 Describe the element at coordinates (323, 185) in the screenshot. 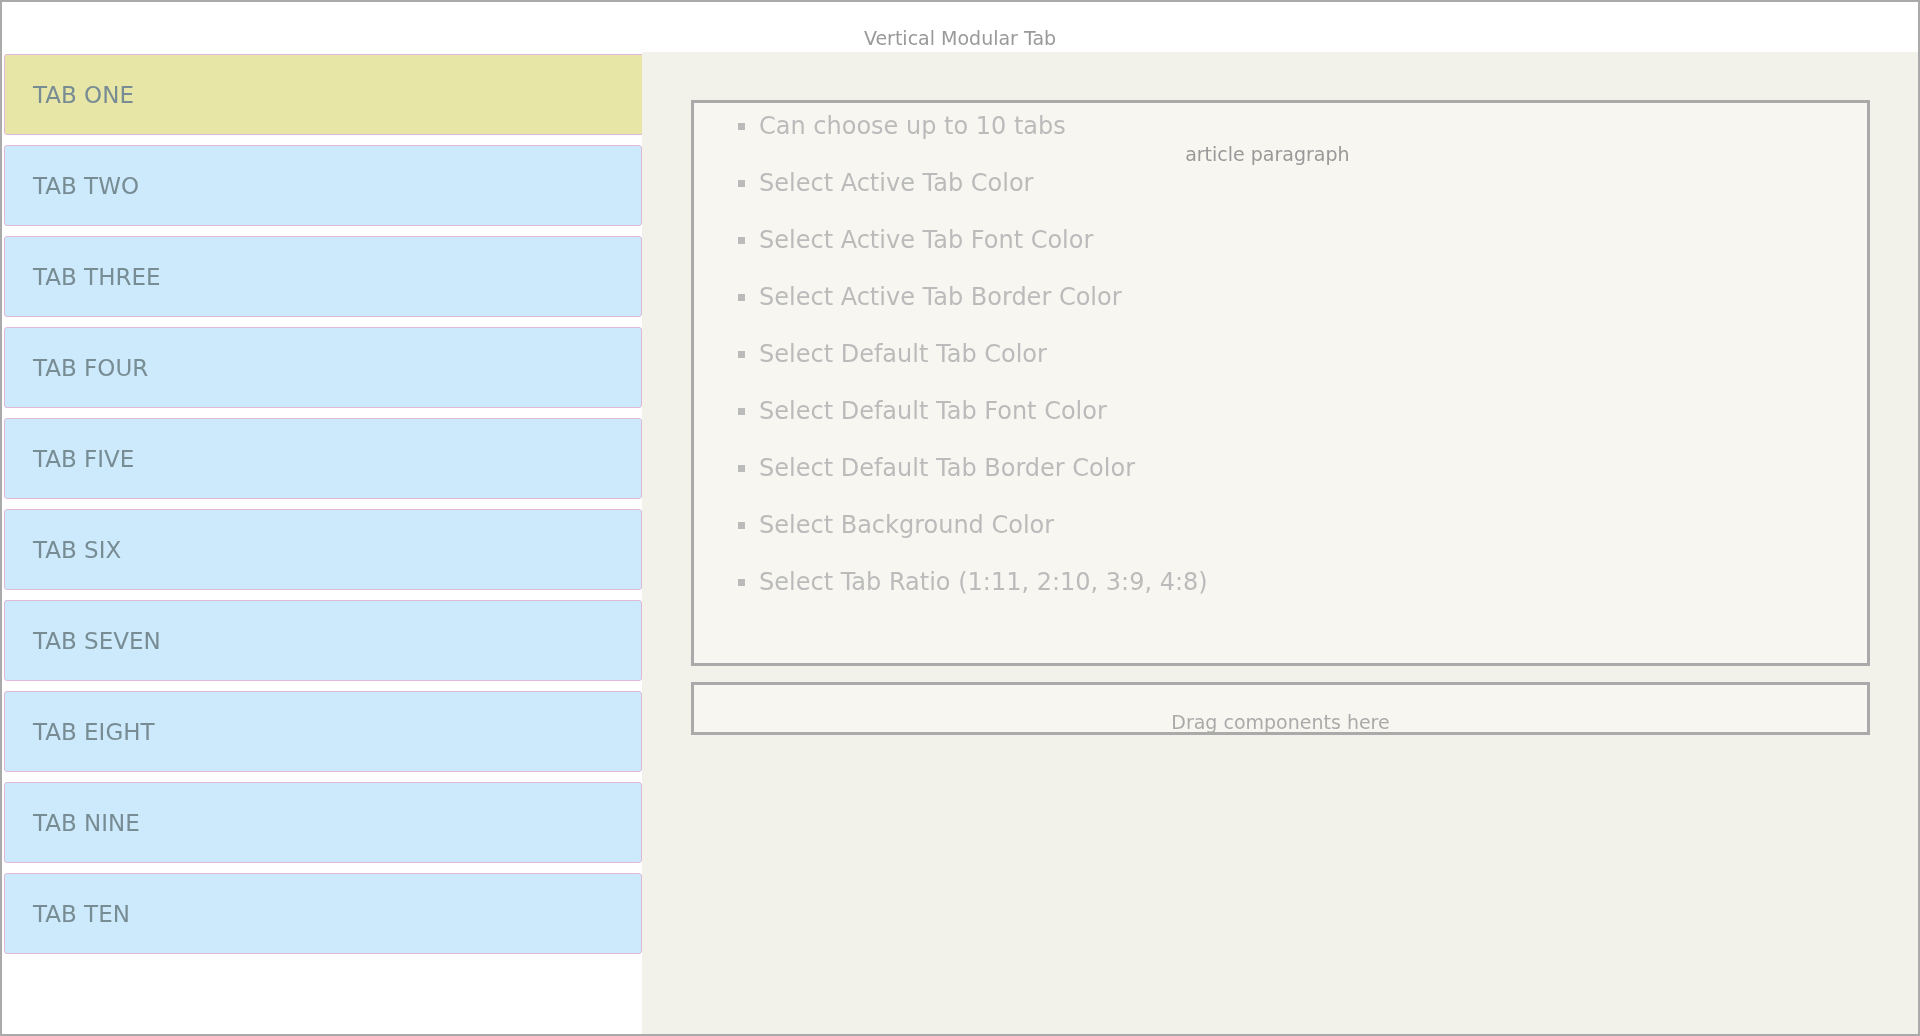

I see `tab: TAB TWO` at that location.